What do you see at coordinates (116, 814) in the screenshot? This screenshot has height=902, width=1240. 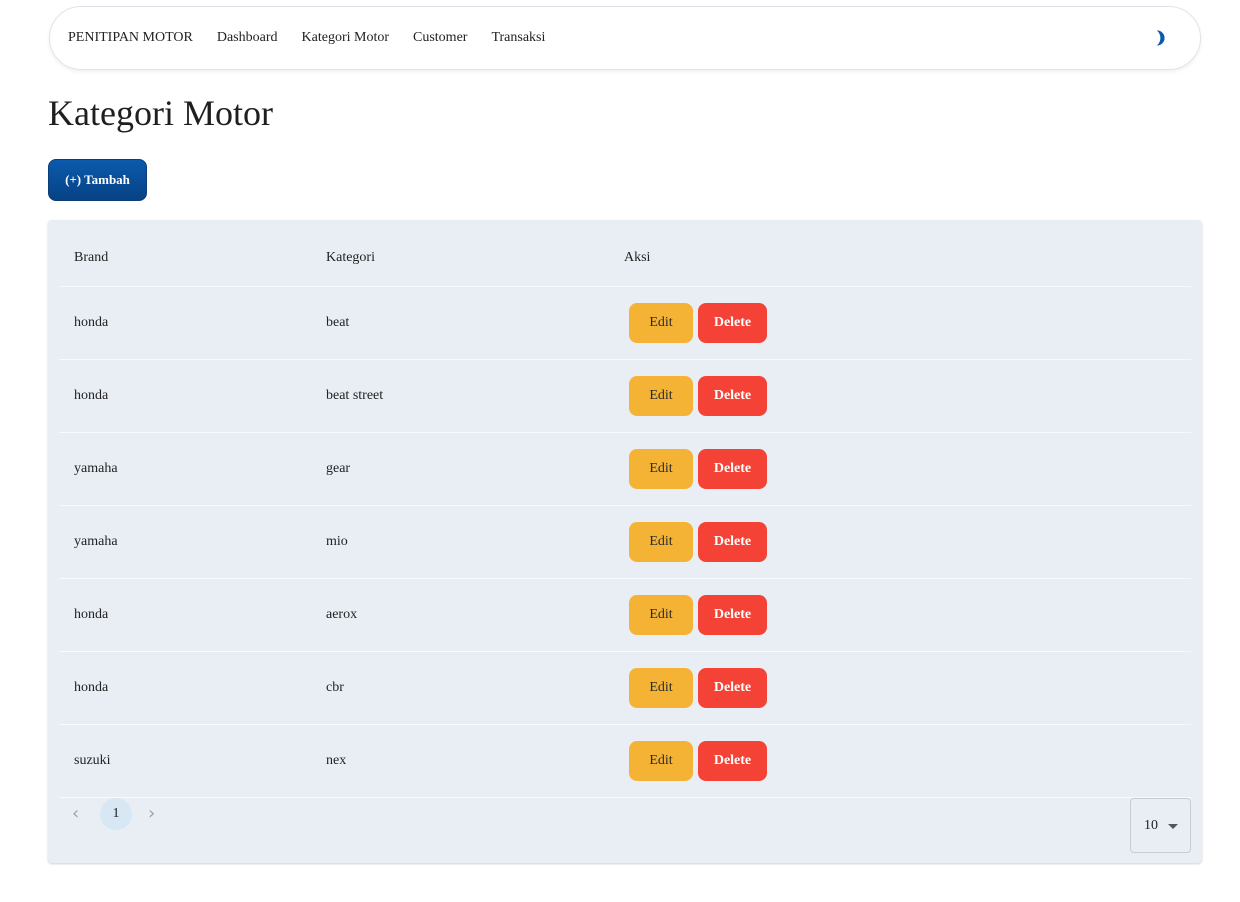 I see `current-page-button: 1` at bounding box center [116, 814].